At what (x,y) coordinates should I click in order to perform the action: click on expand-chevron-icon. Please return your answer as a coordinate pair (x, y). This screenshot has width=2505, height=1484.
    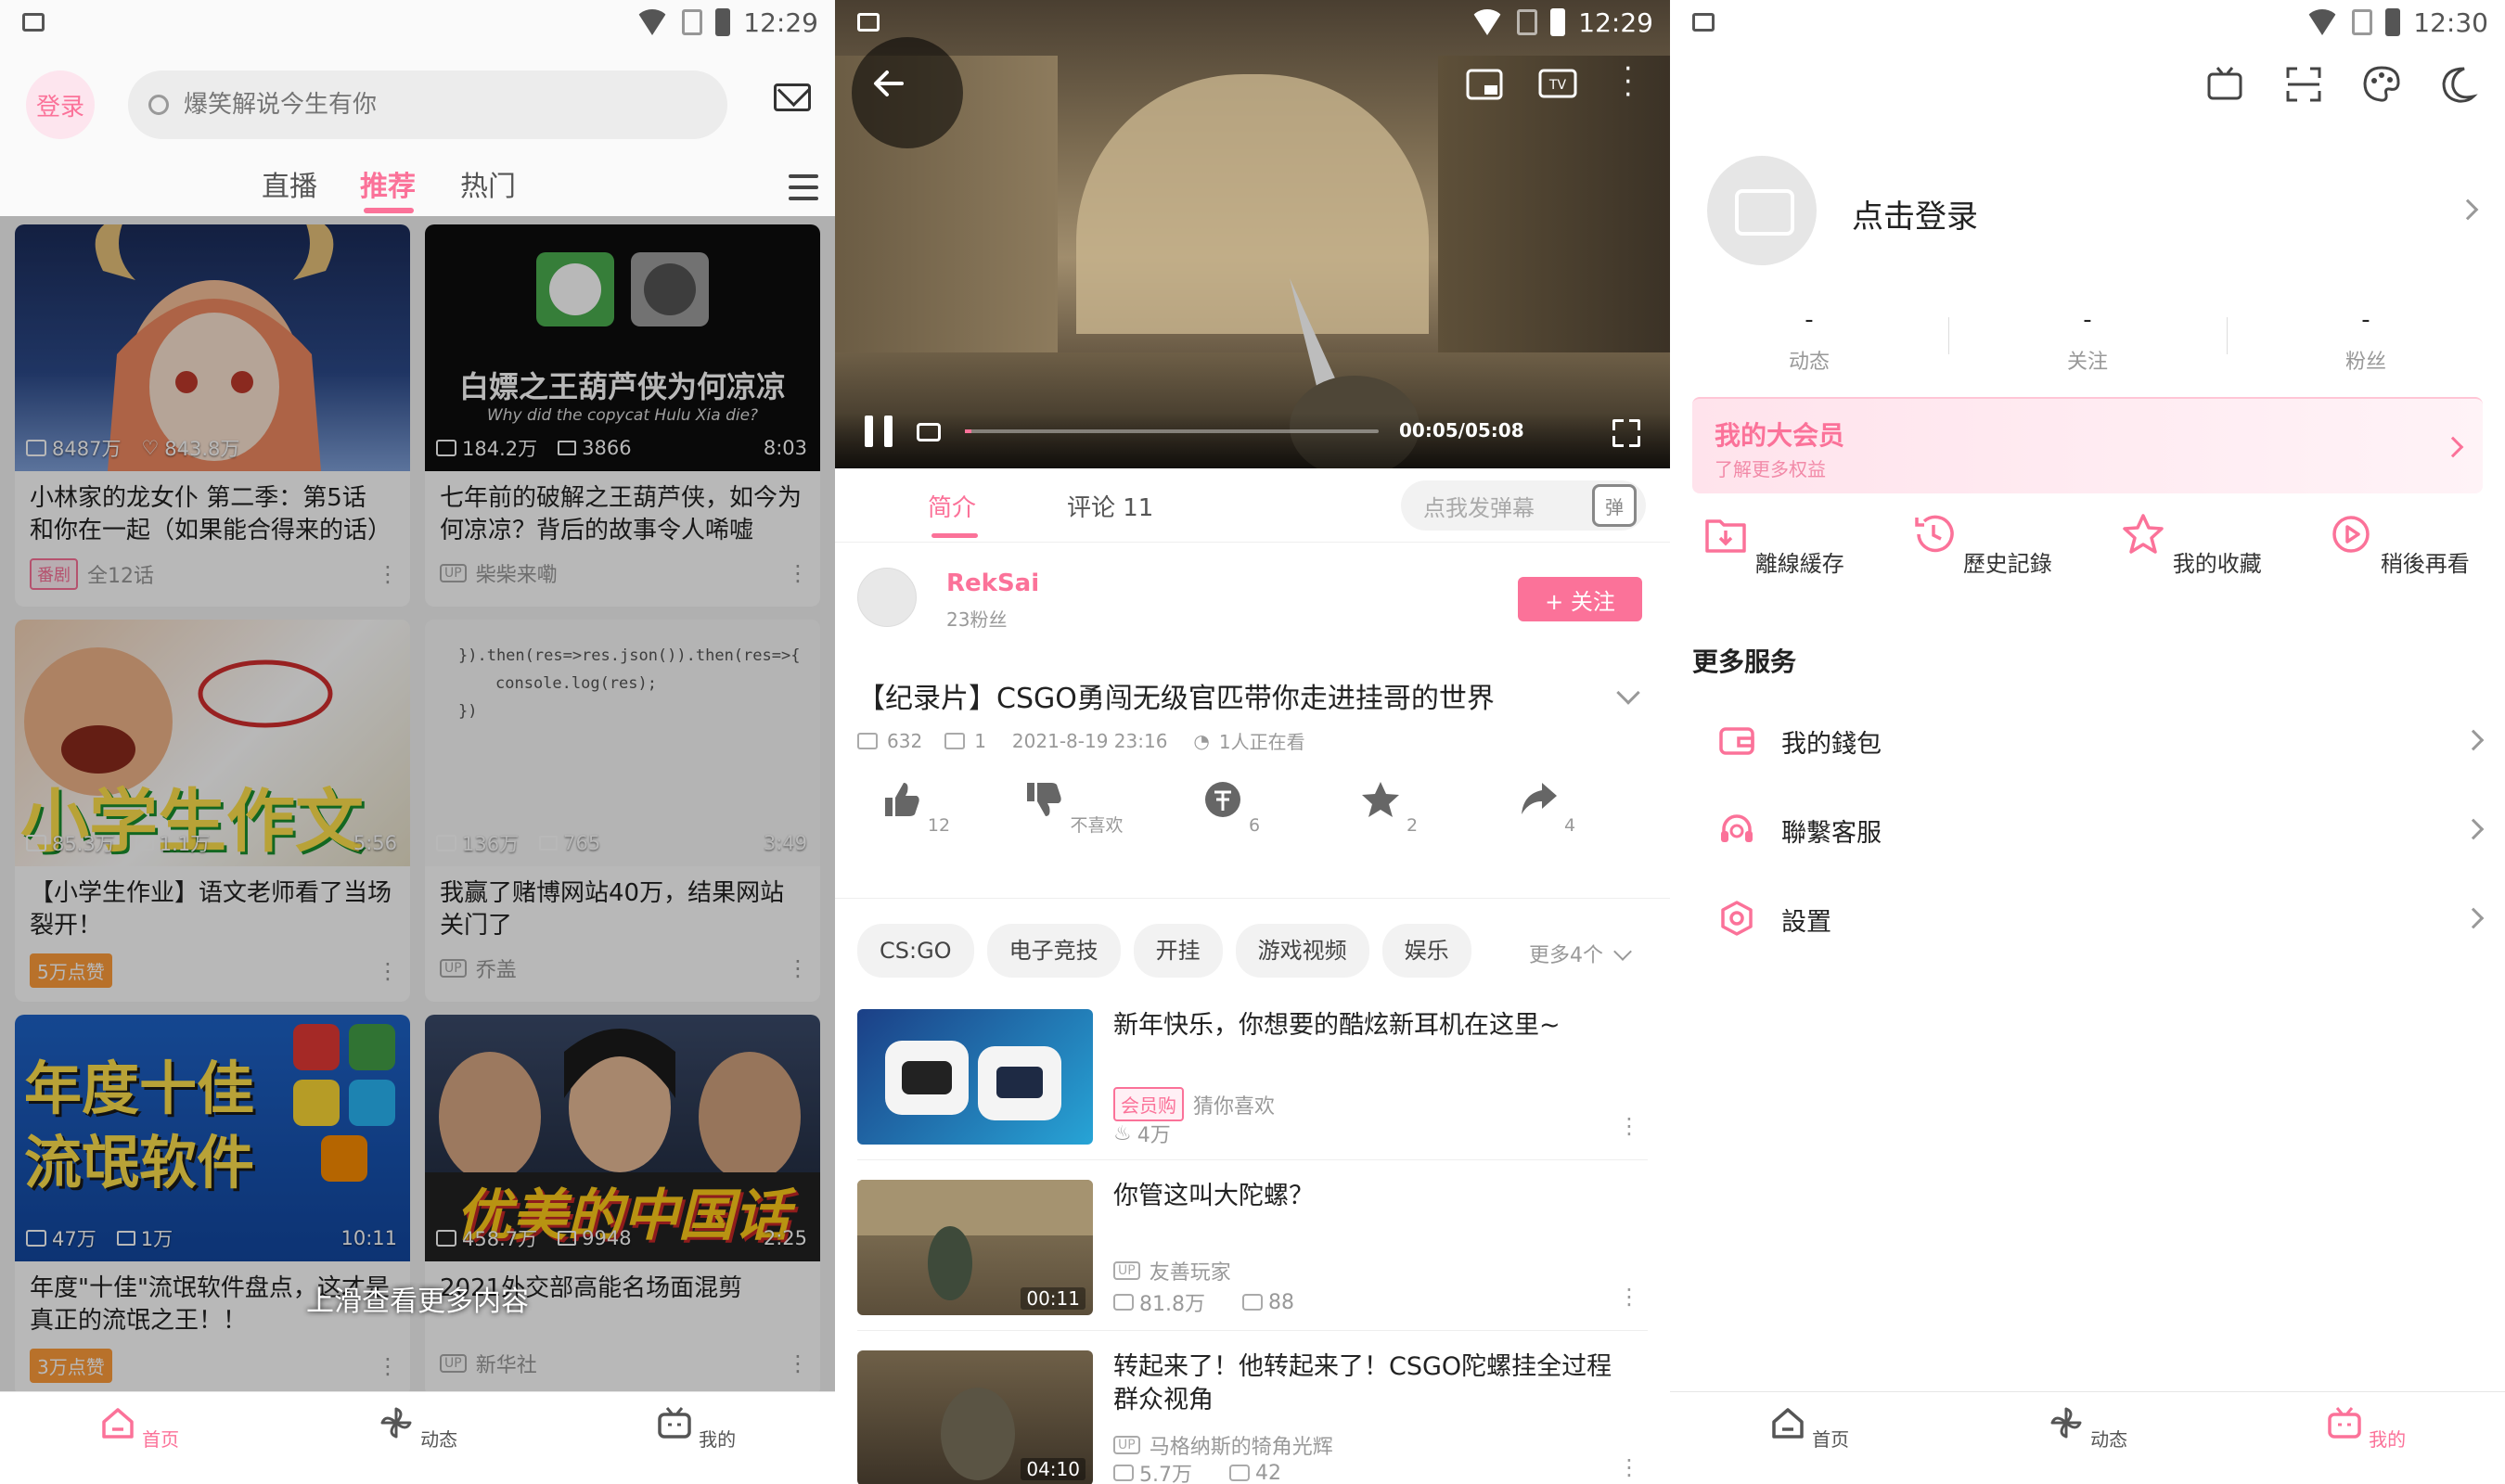
    Looking at the image, I should click on (1628, 693).